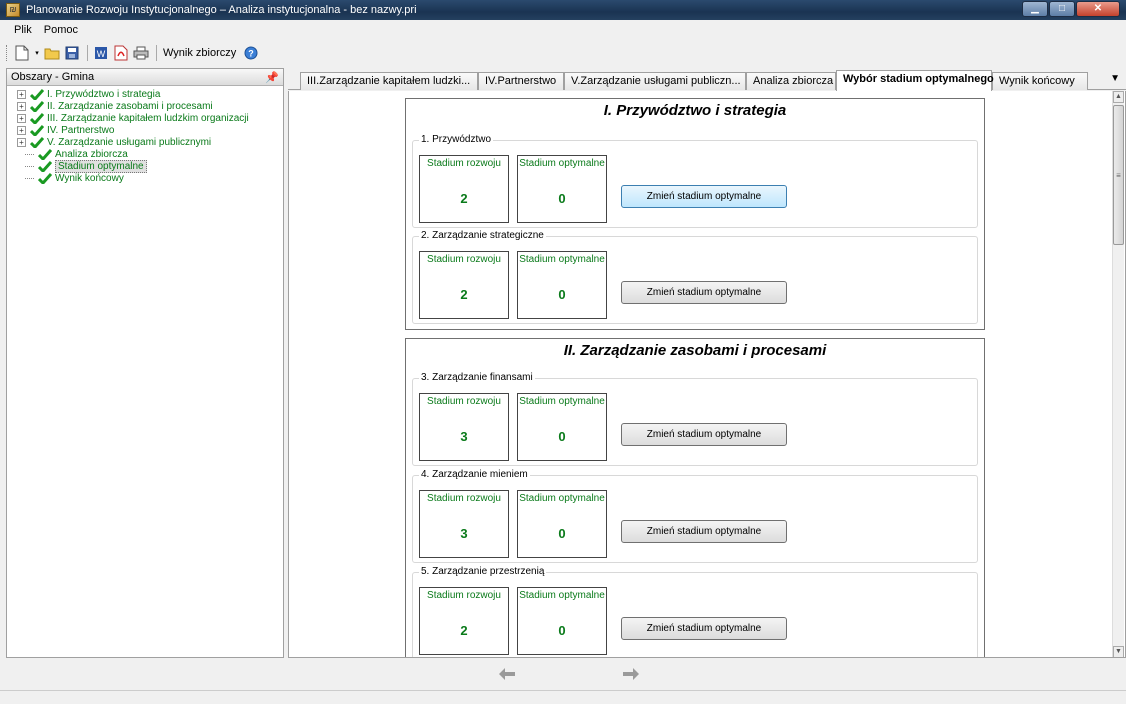 The height and width of the screenshot is (704, 1126). I want to click on back-arrow-icon, so click(507, 674).